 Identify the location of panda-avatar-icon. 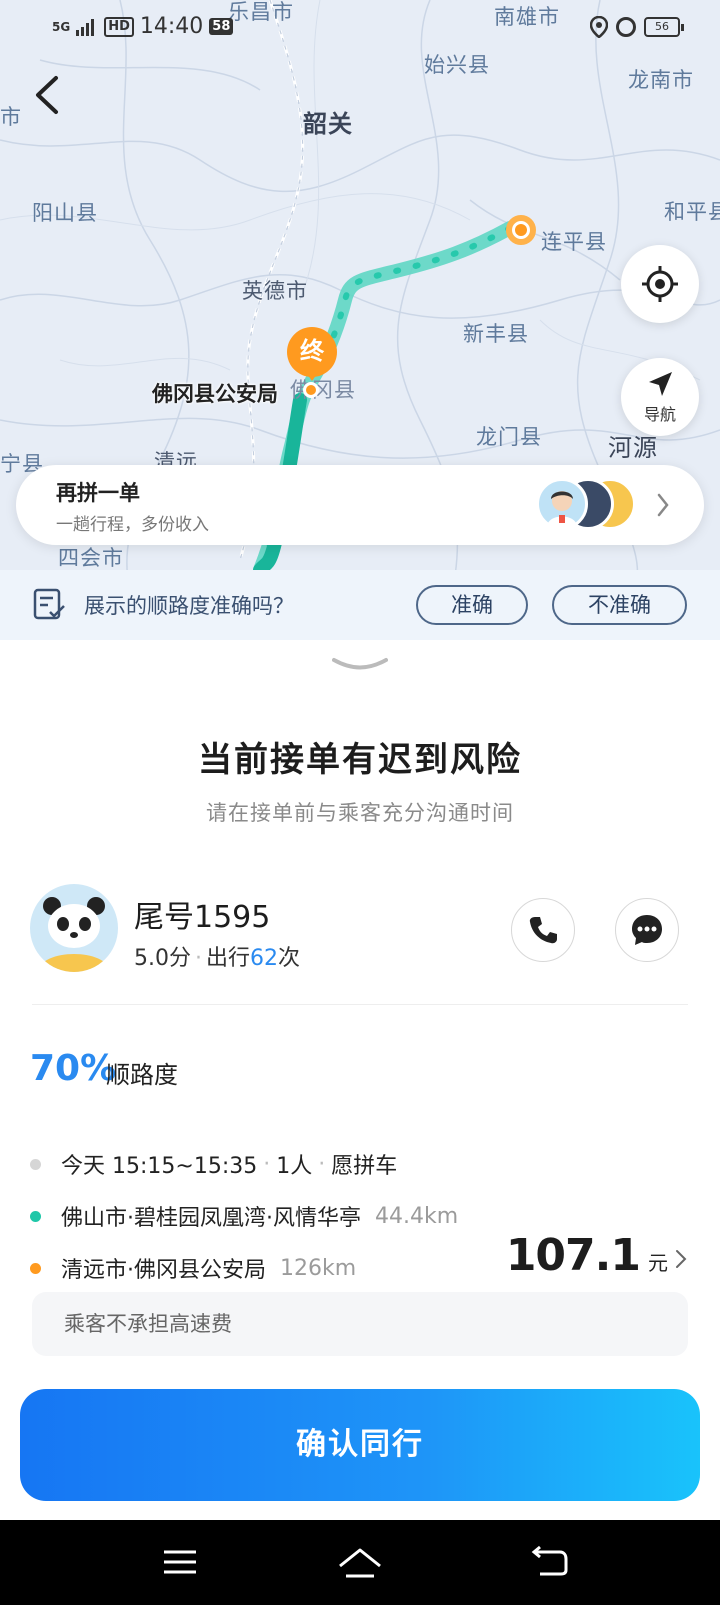
(74, 934).